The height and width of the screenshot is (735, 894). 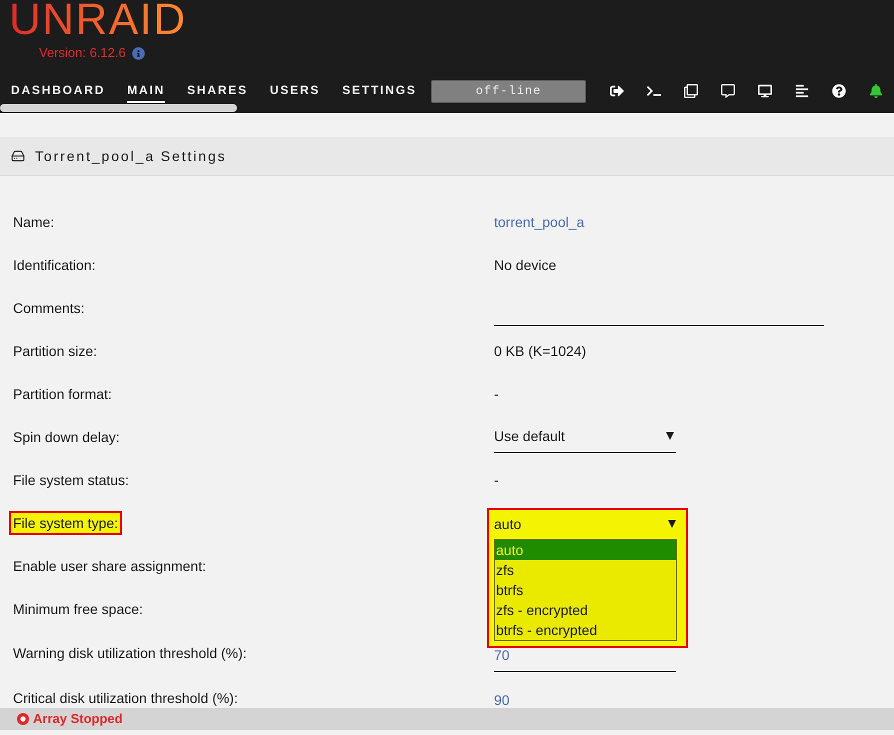 What do you see at coordinates (62, 394) in the screenshot?
I see `field-label: Partition format:` at bounding box center [62, 394].